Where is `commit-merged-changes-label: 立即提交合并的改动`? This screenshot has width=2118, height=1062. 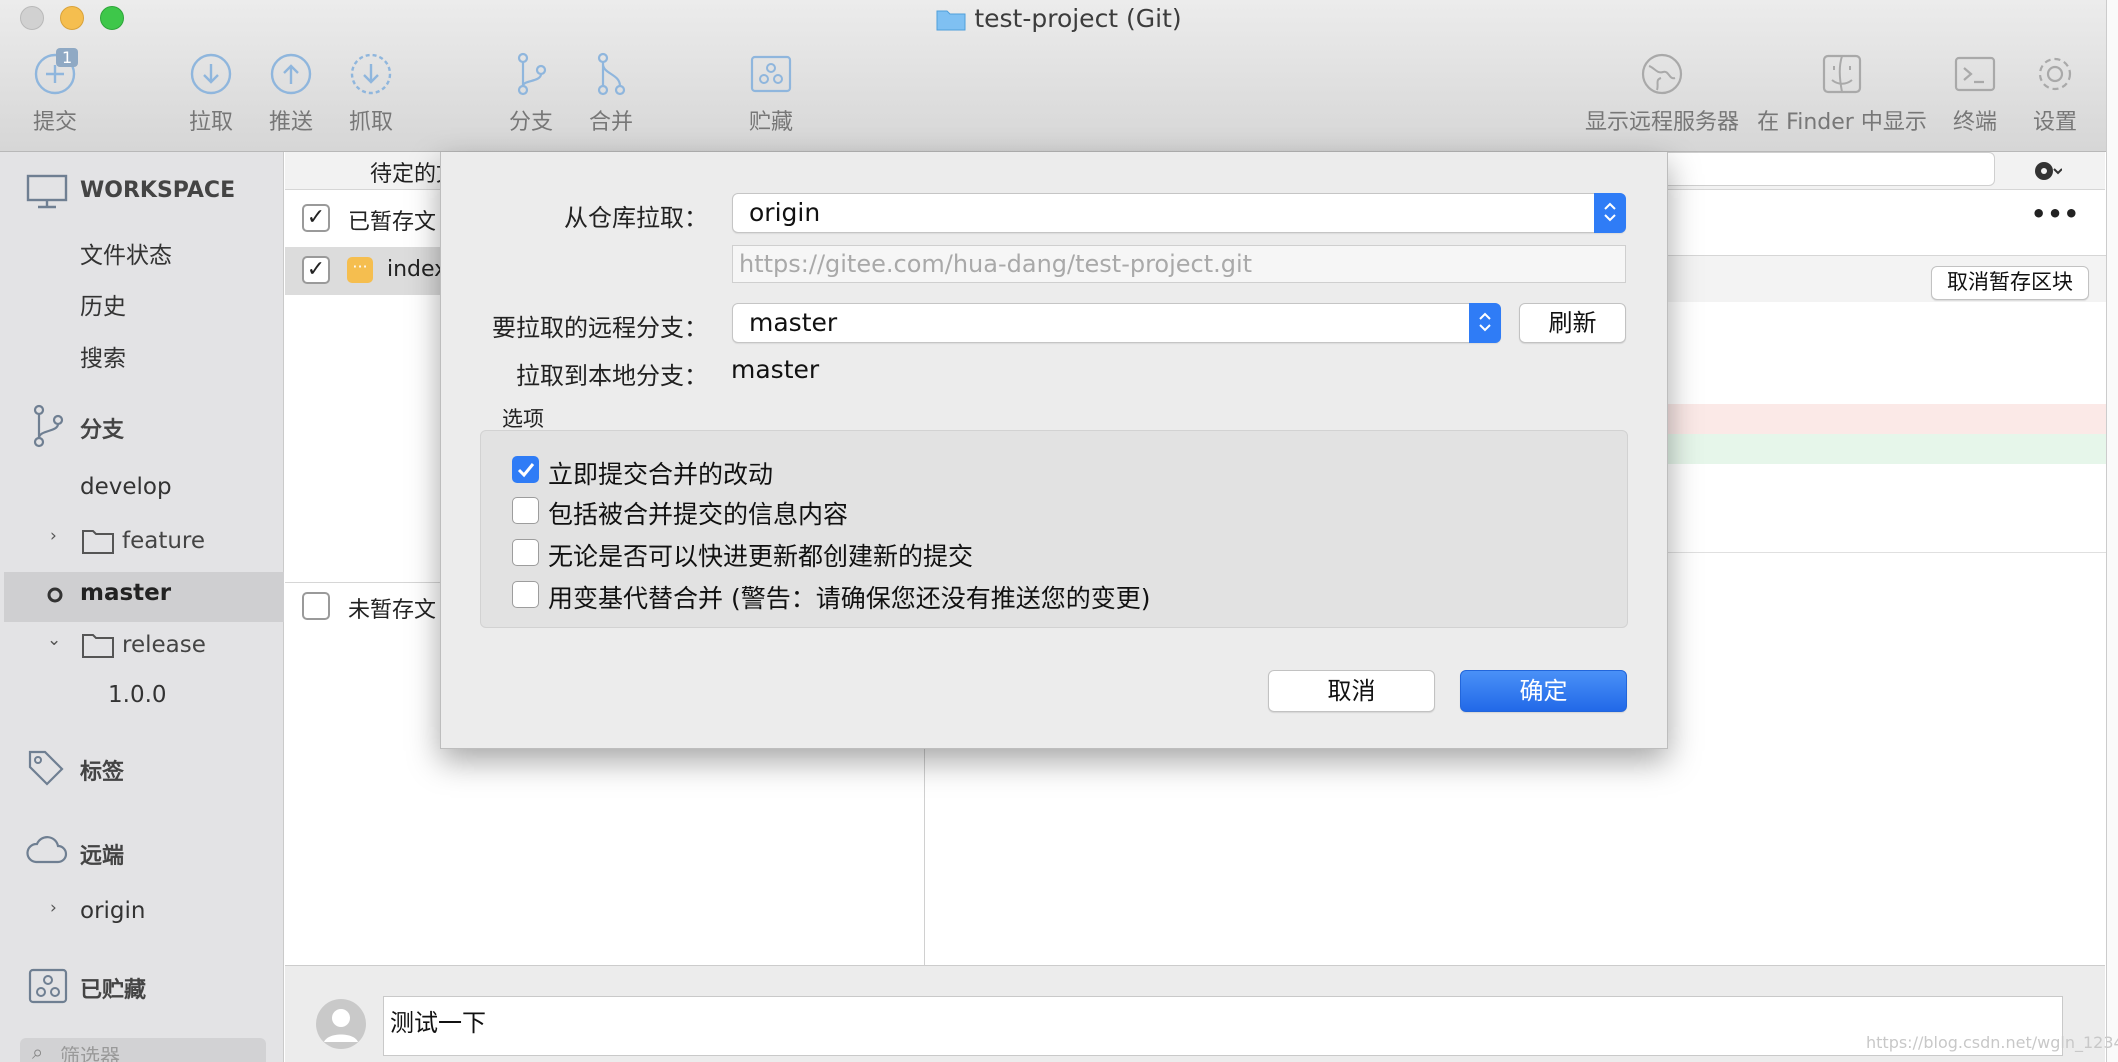
commit-merged-changes-label: 立即提交合并的改动 is located at coordinates (661, 474).